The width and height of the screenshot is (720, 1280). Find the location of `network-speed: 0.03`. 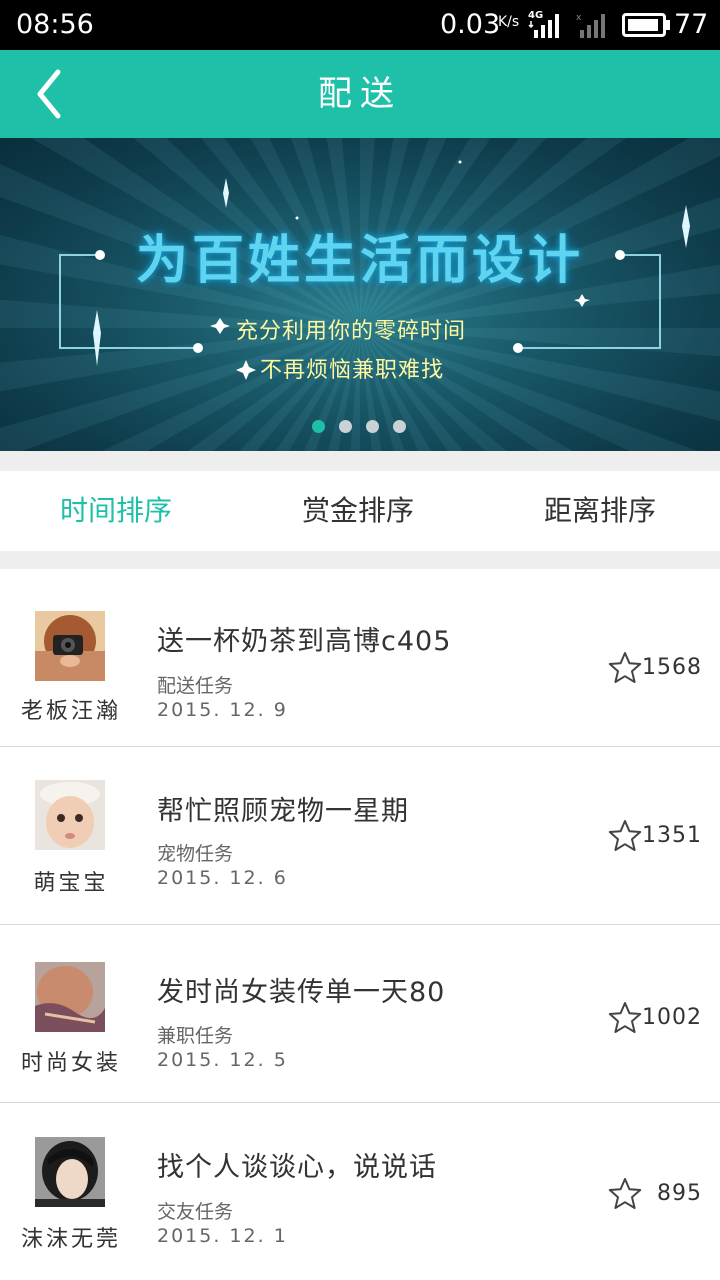

network-speed: 0.03 is located at coordinates (470, 24).